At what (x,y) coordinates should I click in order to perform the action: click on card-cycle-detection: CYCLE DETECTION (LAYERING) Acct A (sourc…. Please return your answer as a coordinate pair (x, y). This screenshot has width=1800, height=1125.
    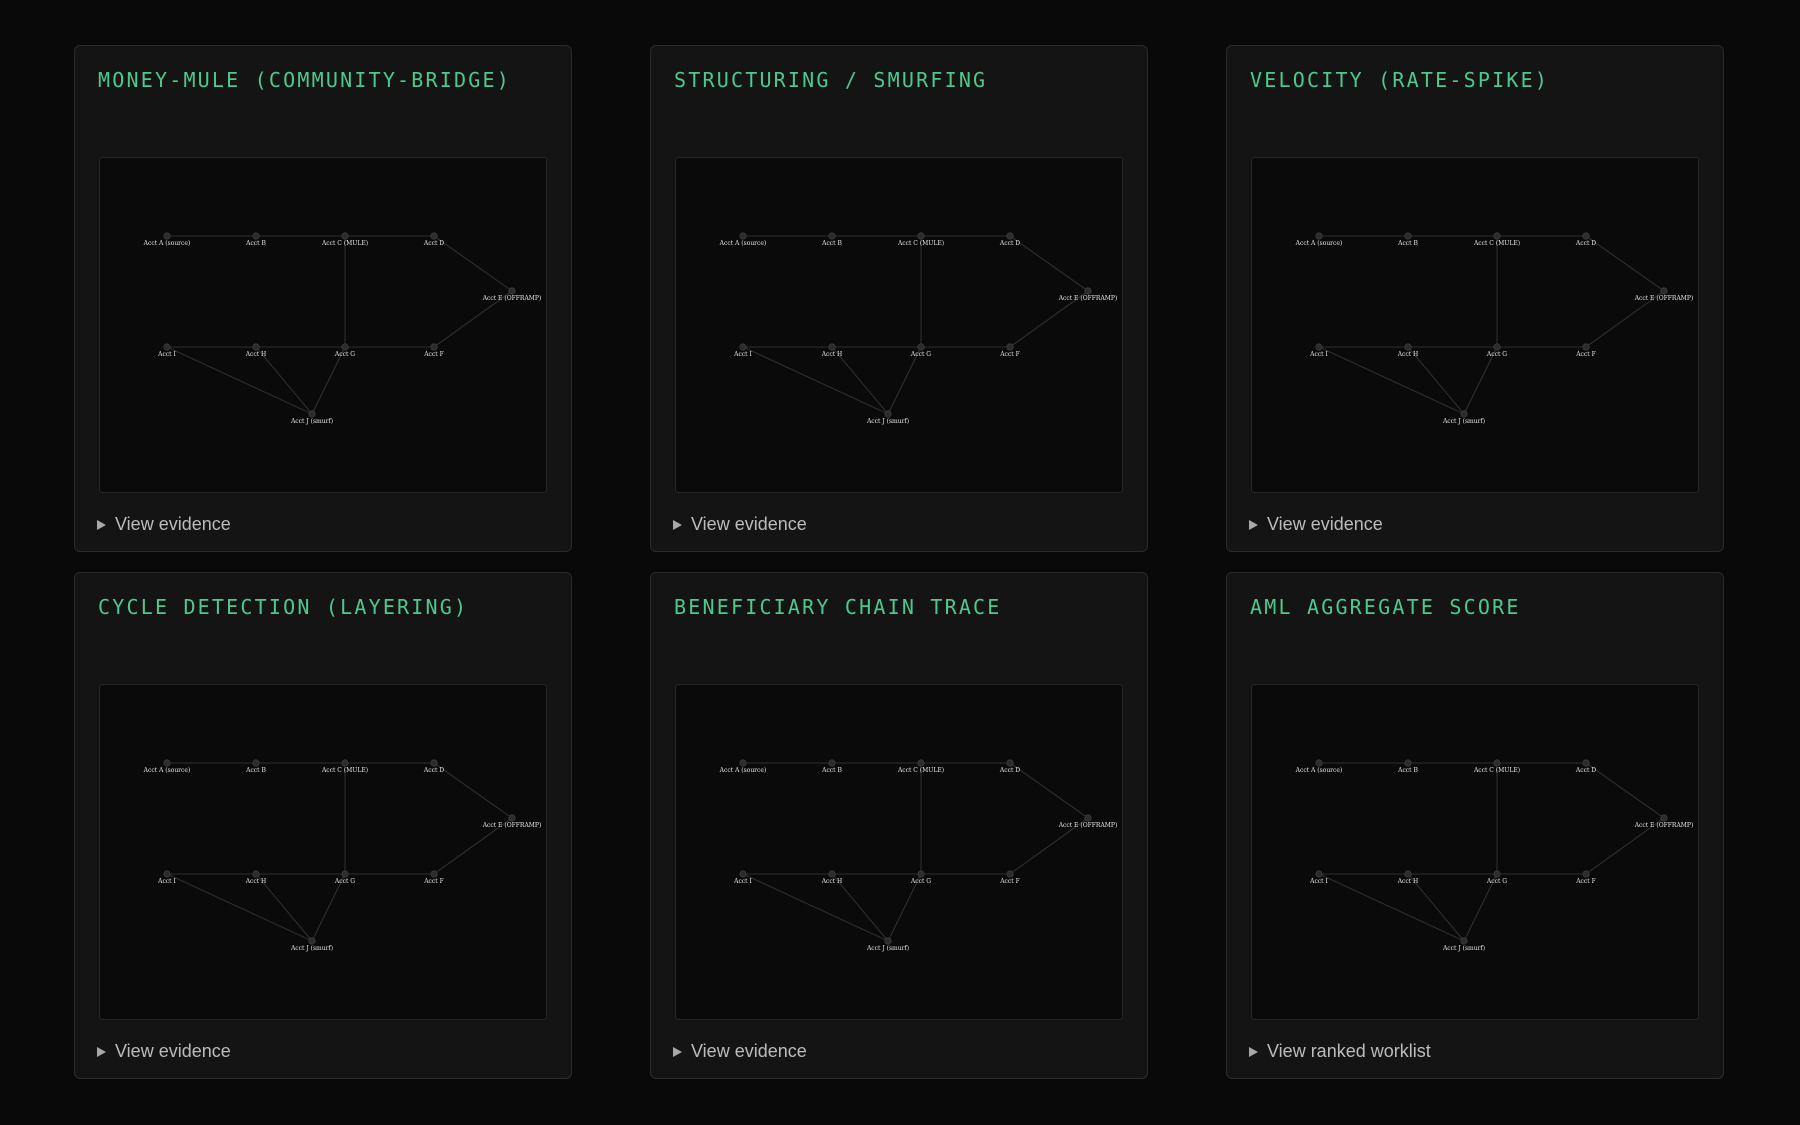
    Looking at the image, I should click on (323, 825).